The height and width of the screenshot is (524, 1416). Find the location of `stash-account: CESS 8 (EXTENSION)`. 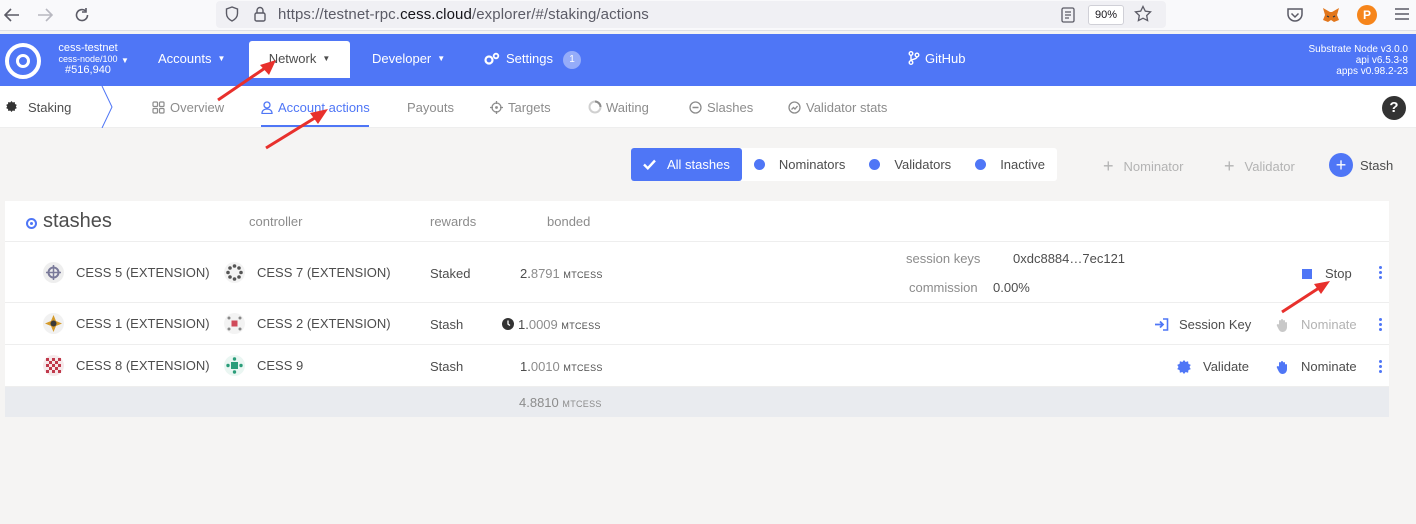

stash-account: CESS 8 (EXTENSION) is located at coordinates (126, 365).